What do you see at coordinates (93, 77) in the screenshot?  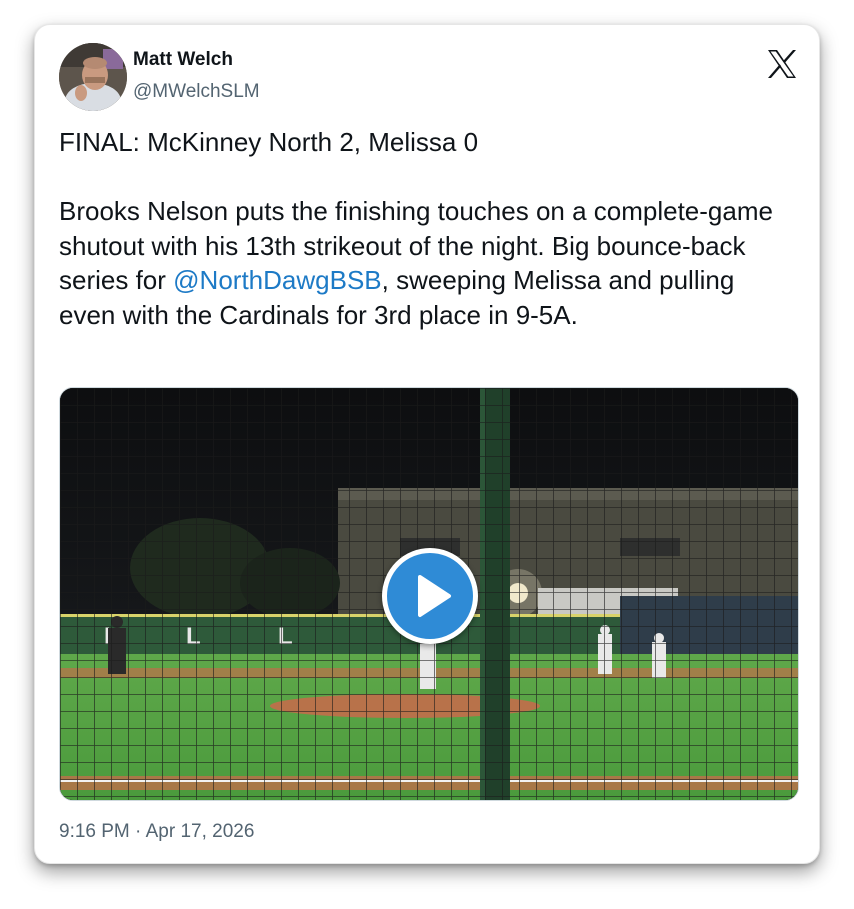 I see `avatar` at bounding box center [93, 77].